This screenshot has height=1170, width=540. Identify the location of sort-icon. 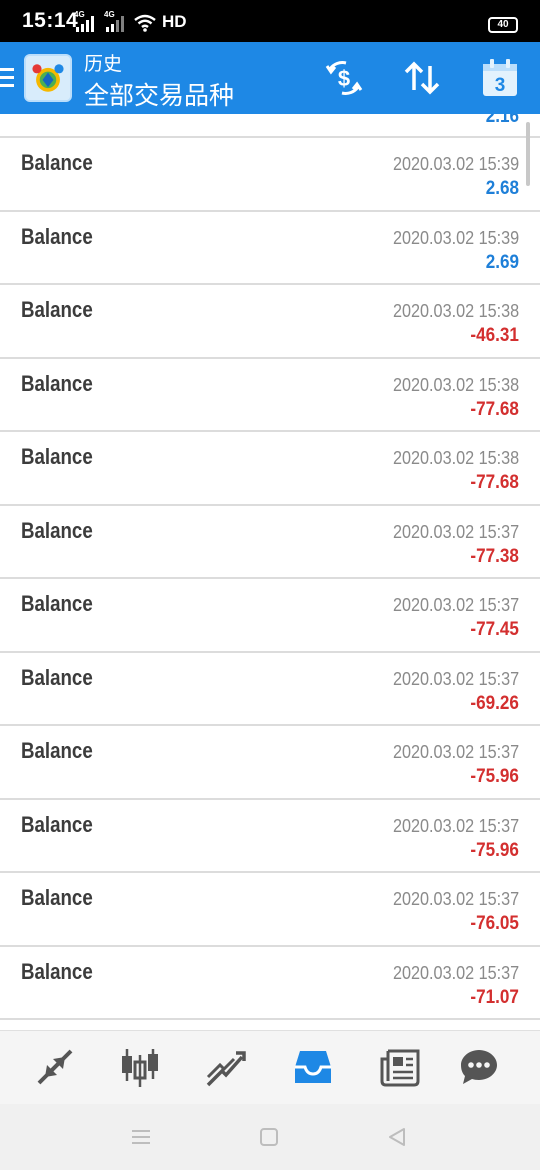
(422, 78).